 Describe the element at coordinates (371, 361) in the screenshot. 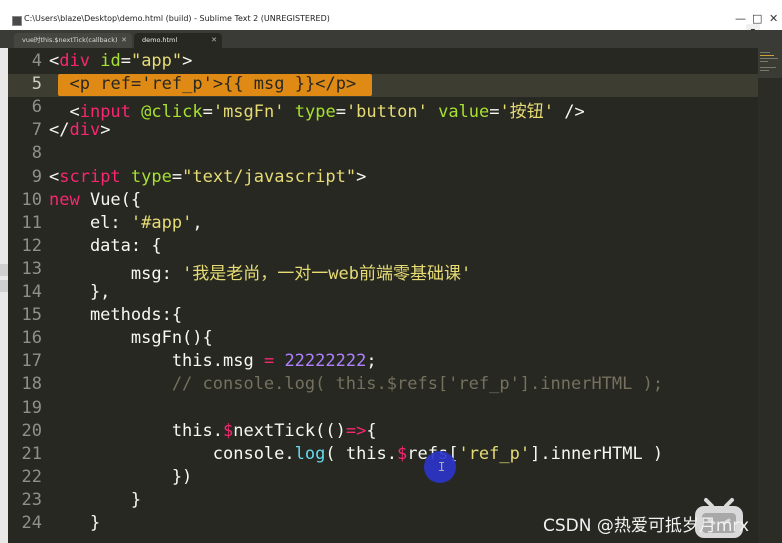

I see `code-token: ;` at that location.